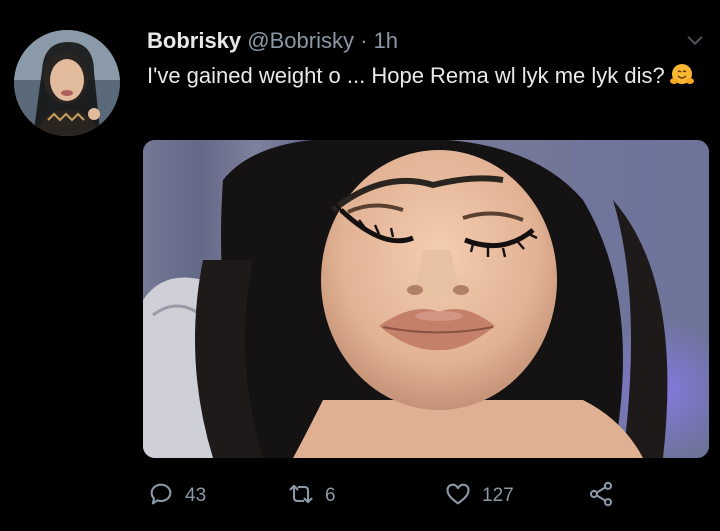  Describe the element at coordinates (427, 496) in the screenshot. I see `tweet-actions: 43 6 127` at that location.